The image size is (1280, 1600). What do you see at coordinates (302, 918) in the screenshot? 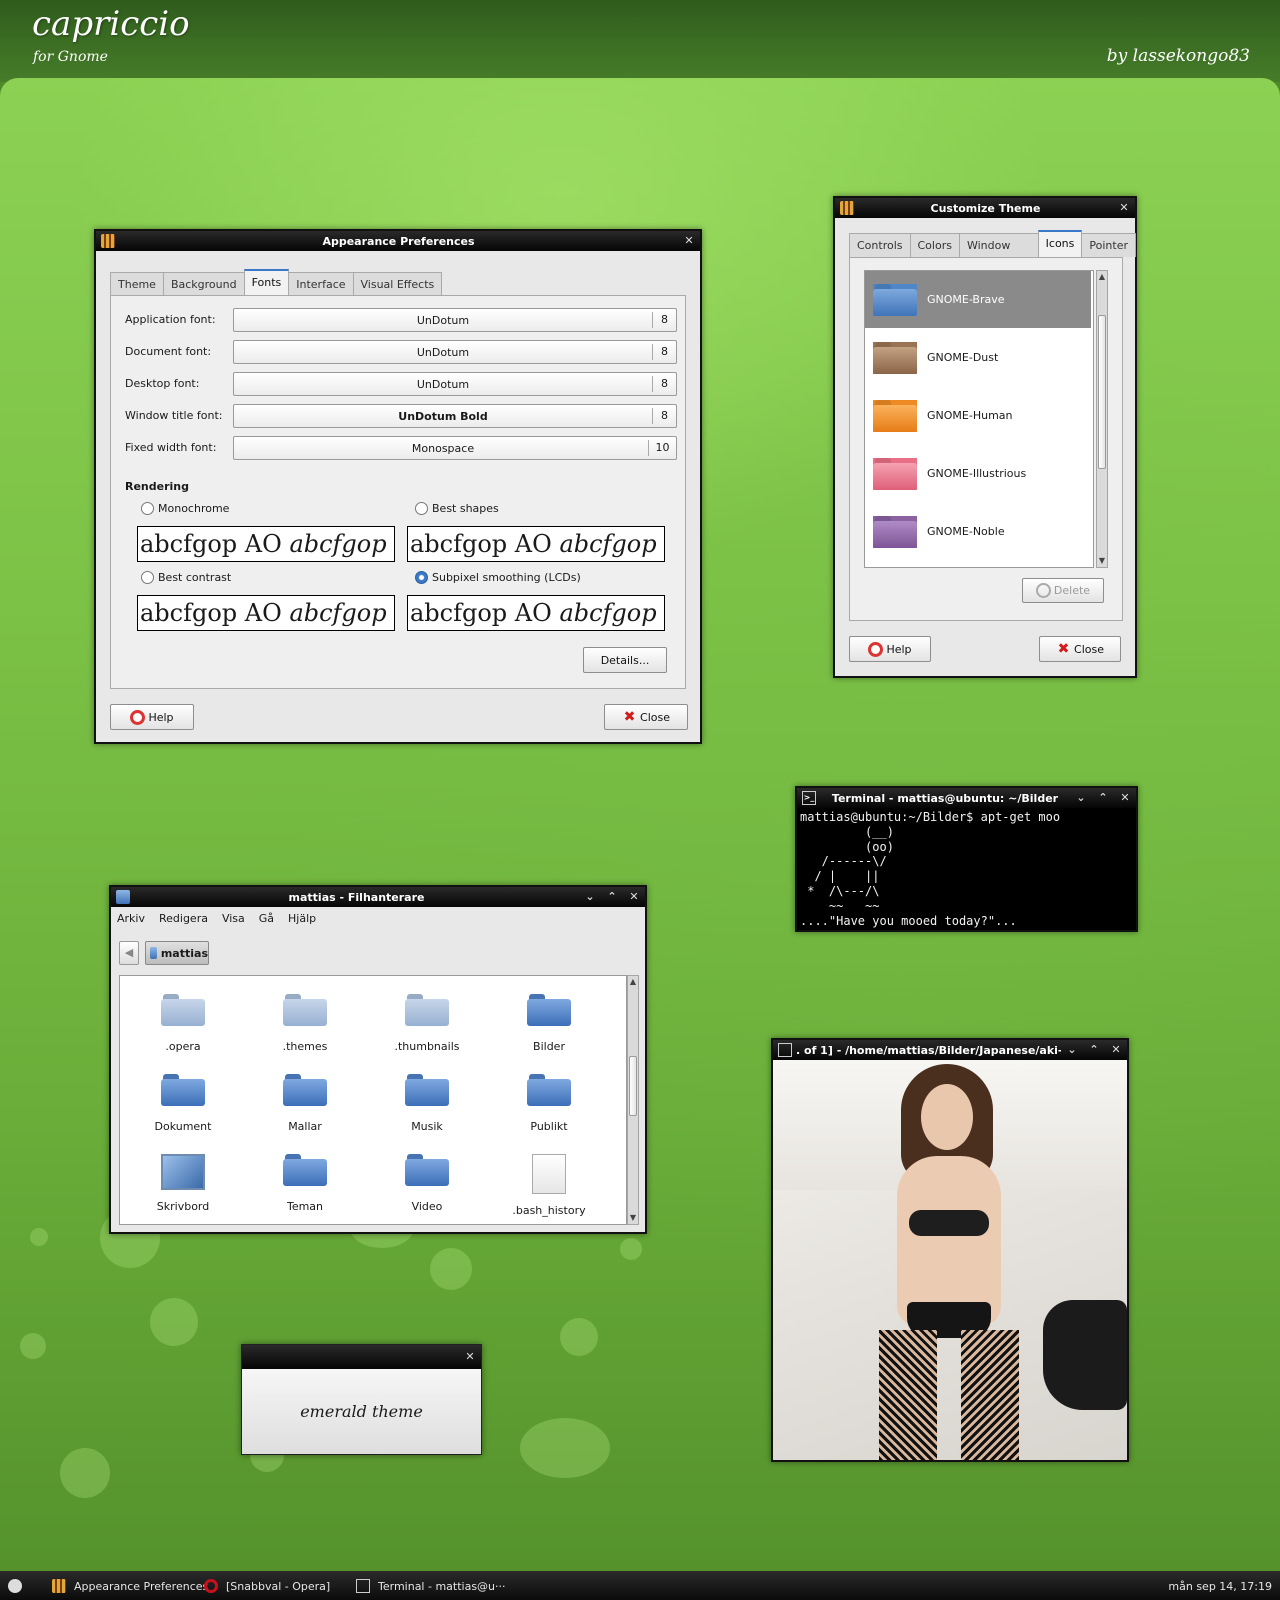
I see `menu-hjalp: Hjälp` at bounding box center [302, 918].